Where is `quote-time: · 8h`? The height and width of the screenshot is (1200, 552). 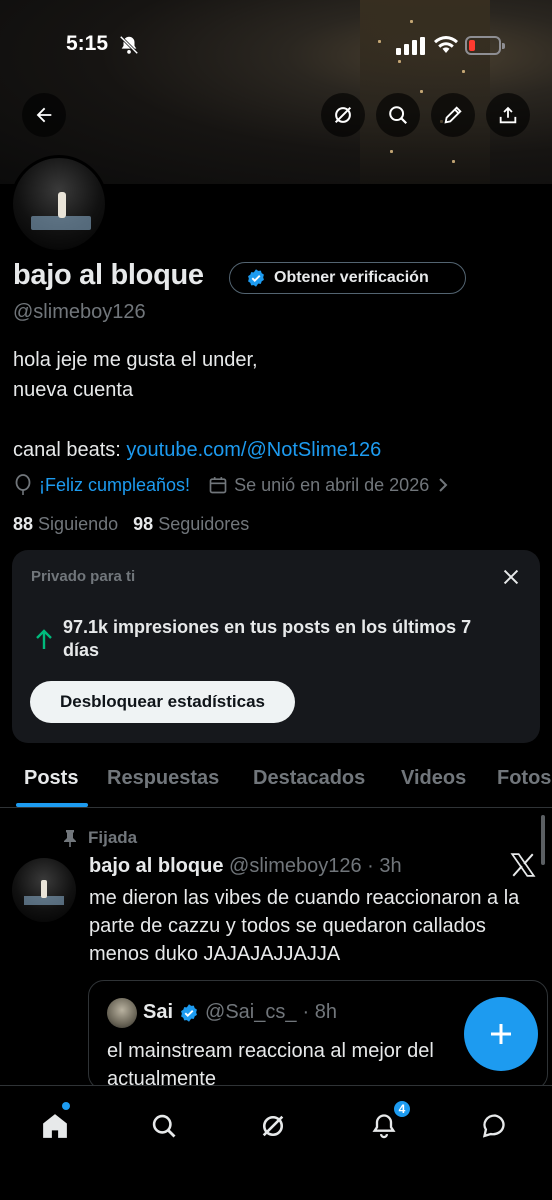 quote-time: · 8h is located at coordinates (319, 1012).